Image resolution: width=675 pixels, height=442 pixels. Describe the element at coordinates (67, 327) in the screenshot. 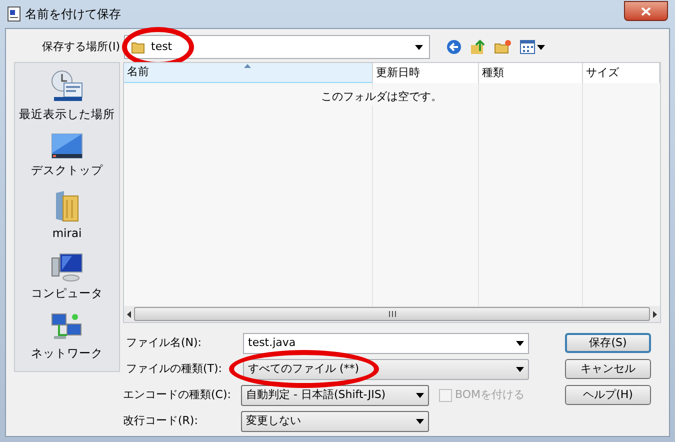

I see `network-icon` at that location.